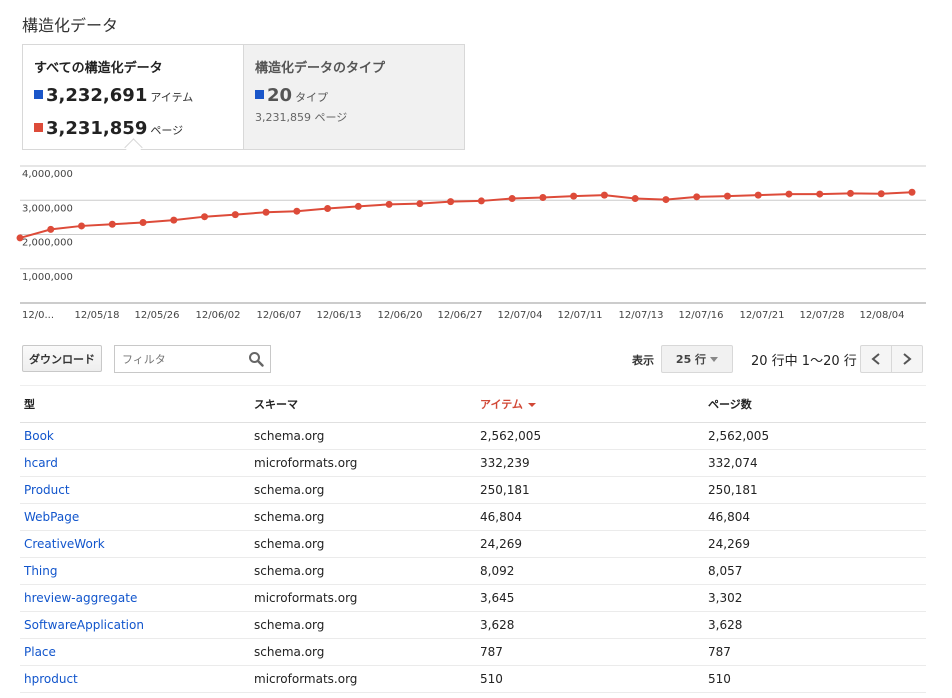  Describe the element at coordinates (815, 404) in the screenshot. I see `column-header-pages: ページ数` at that location.